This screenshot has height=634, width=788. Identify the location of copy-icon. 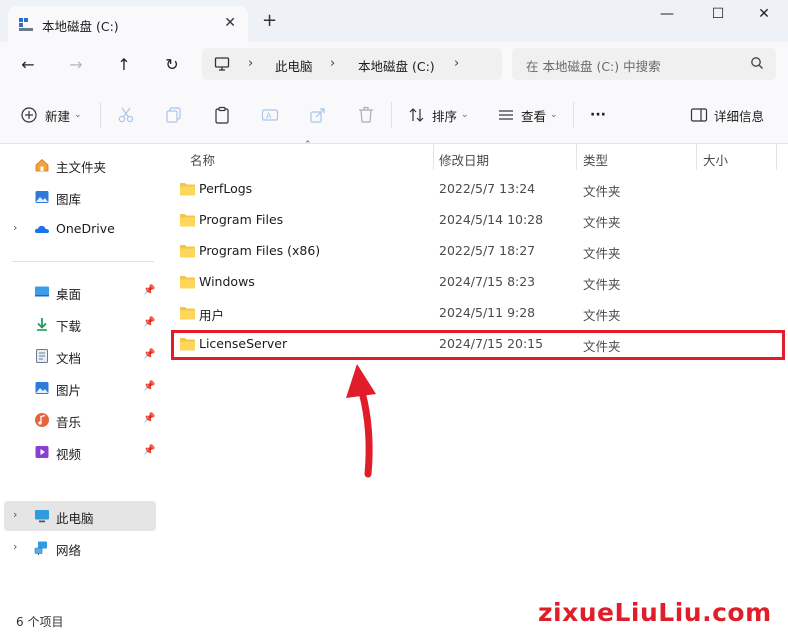
(174, 115).